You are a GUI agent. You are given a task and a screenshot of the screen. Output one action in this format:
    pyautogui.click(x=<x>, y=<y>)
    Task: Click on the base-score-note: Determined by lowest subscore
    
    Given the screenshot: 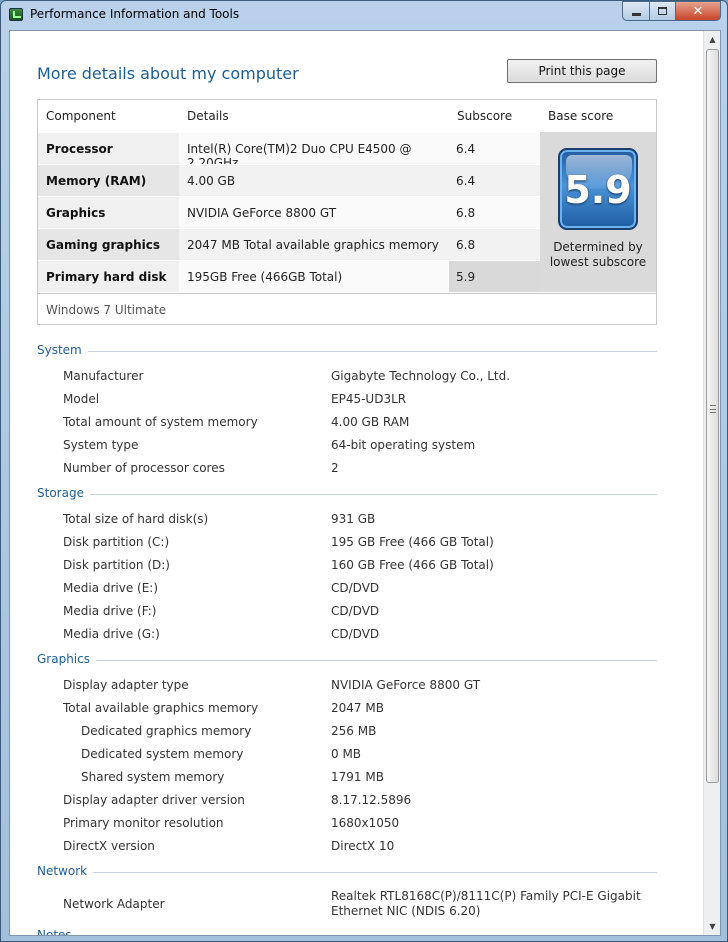 What is the action you would take?
    pyautogui.click(x=598, y=254)
    